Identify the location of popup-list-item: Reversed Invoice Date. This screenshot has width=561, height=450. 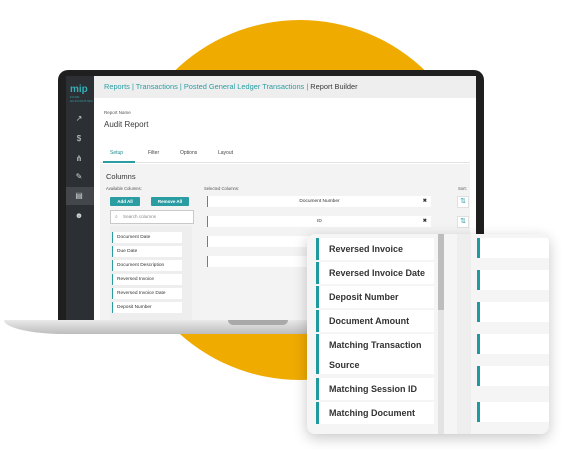
(375, 273).